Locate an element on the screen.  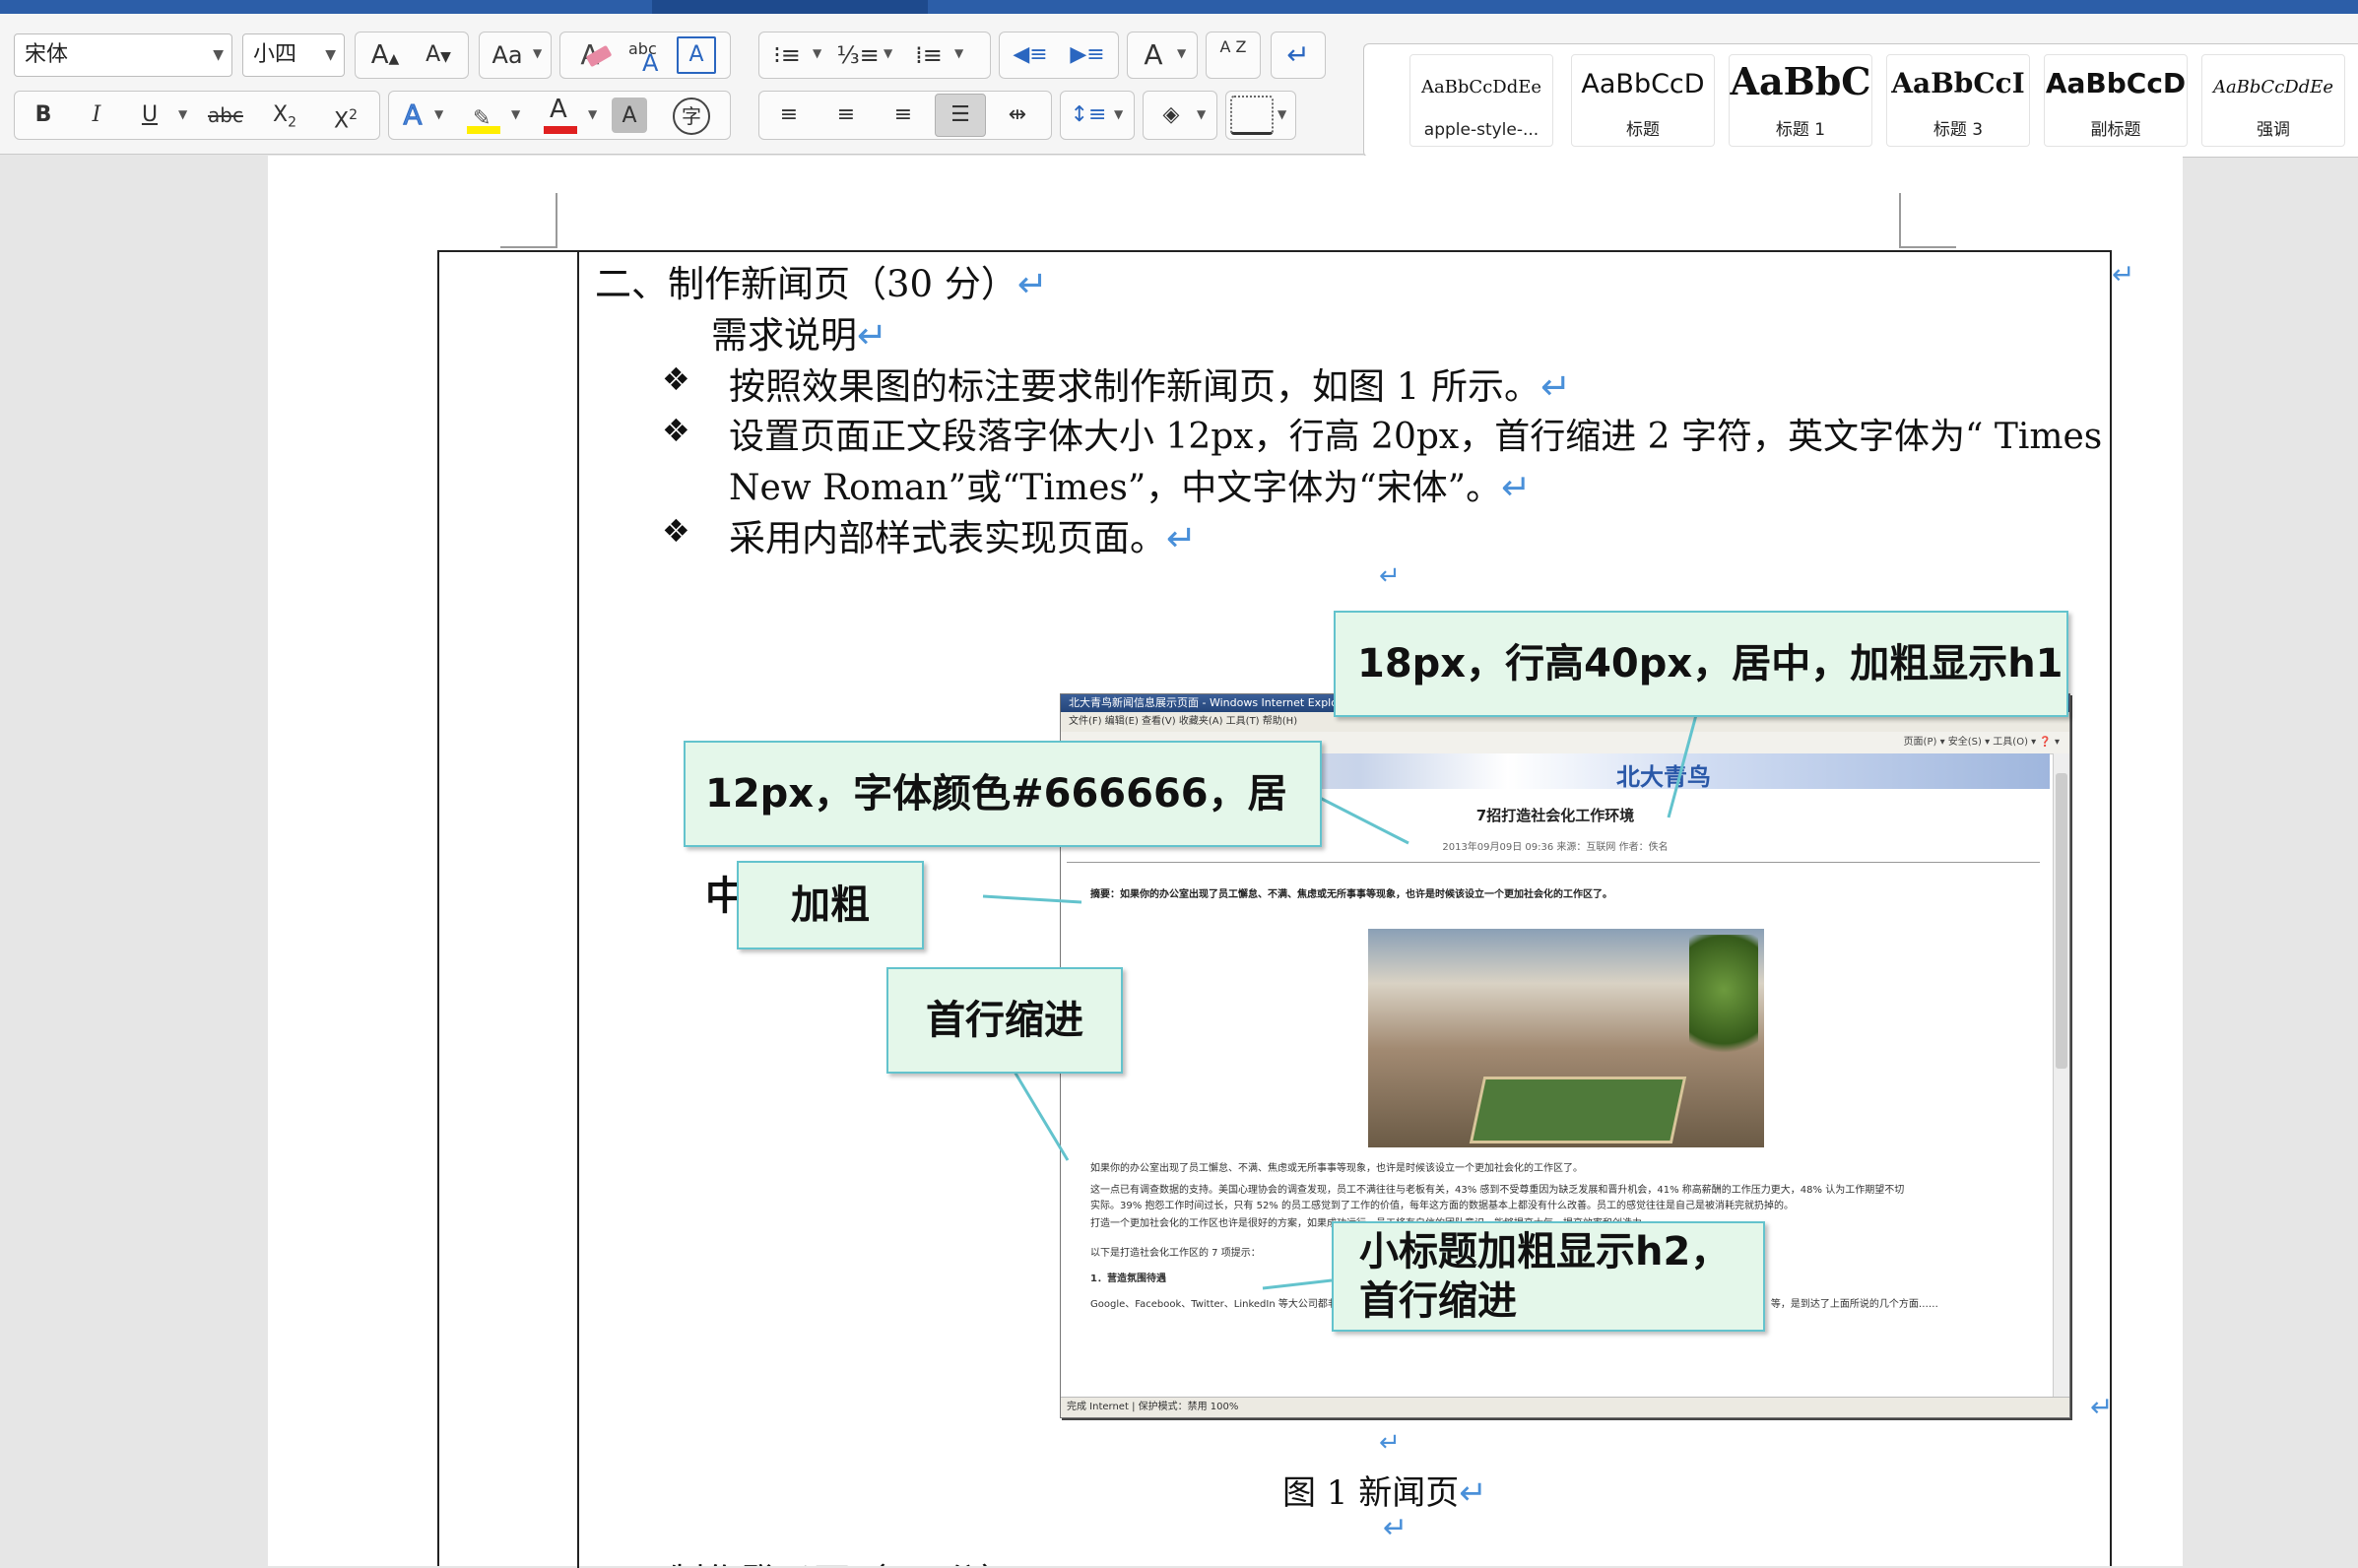
clear-formatting-button: A is located at coordinates (590, 55).